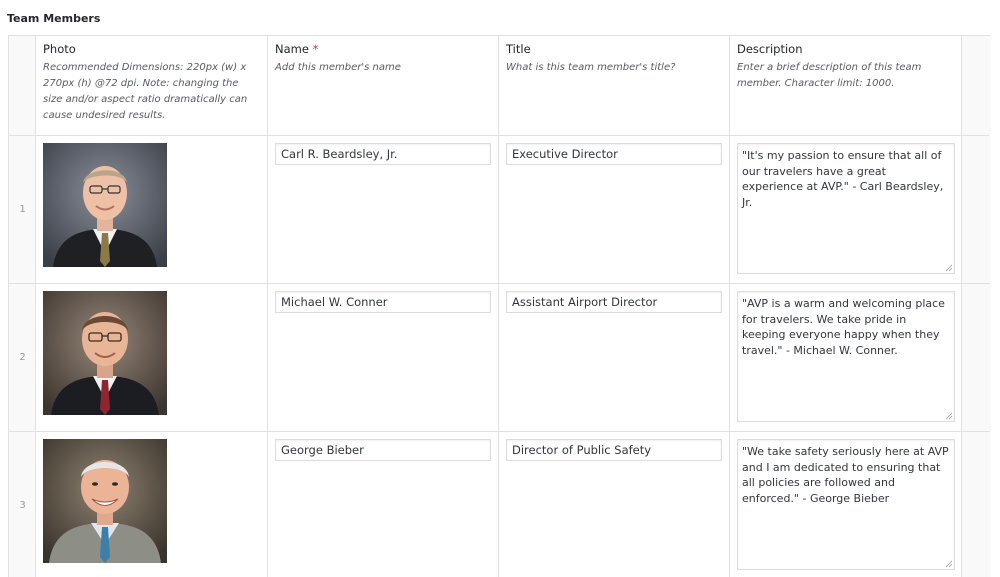 Image resolution: width=1000 pixels, height=577 pixels. What do you see at coordinates (614, 302) in the screenshot?
I see `title-input: Assistant Airport Director` at bounding box center [614, 302].